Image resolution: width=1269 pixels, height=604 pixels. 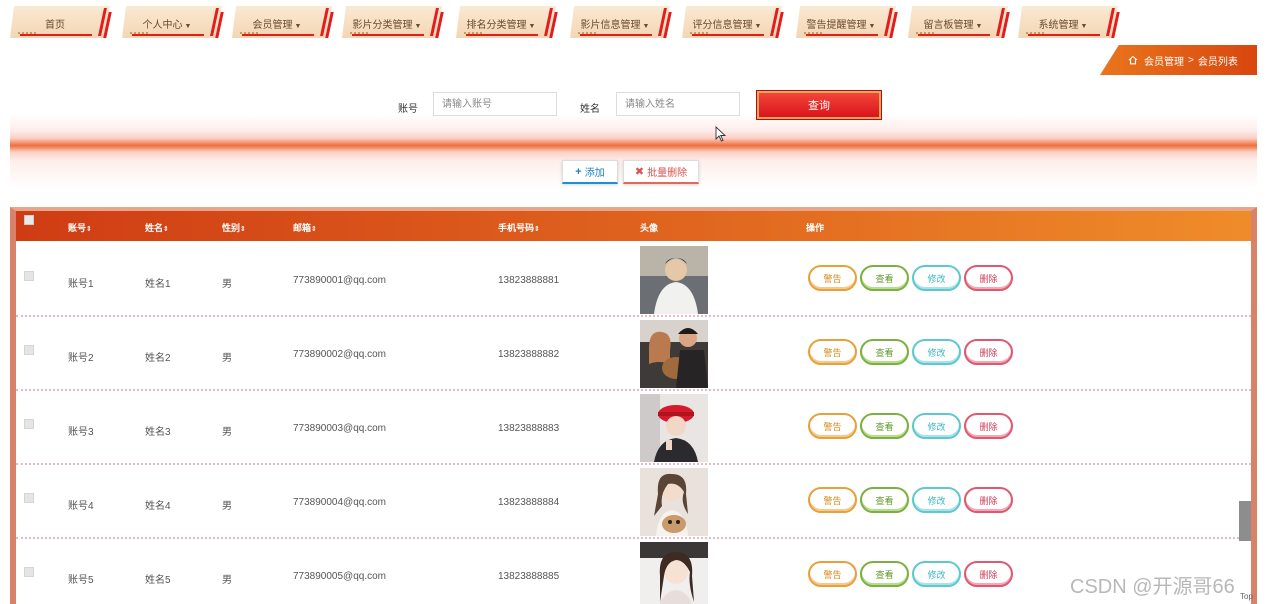 I want to click on batch-delete-button: ✖ 批量删除, so click(x=661, y=172).